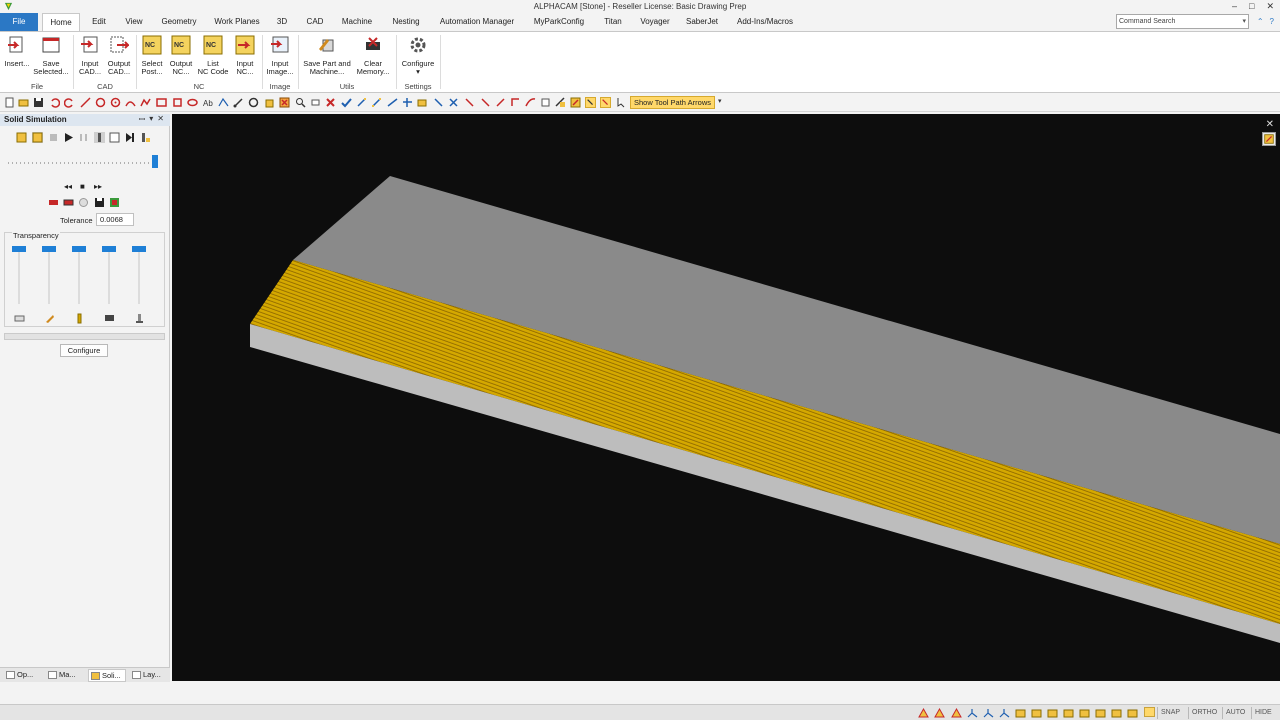 The height and width of the screenshot is (720, 1280). What do you see at coordinates (213, 56) in the screenshot?
I see `list-nc-code-button: NC List NC Code` at bounding box center [213, 56].